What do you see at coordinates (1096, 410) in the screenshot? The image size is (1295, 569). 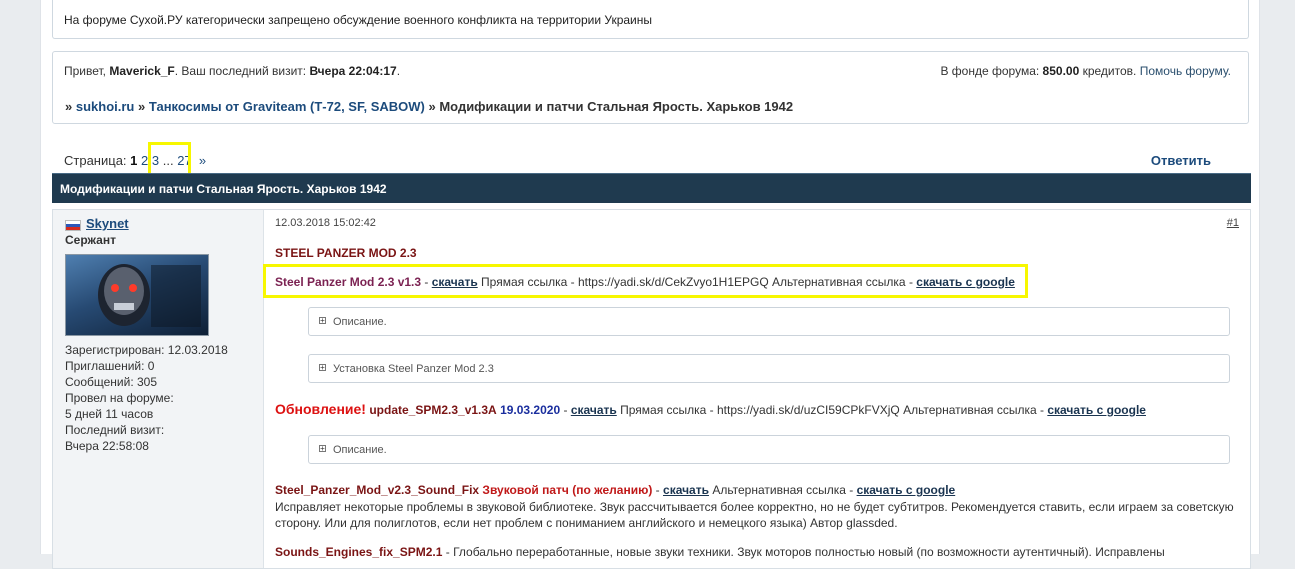 I see `update-google-link: скачать с google` at bounding box center [1096, 410].